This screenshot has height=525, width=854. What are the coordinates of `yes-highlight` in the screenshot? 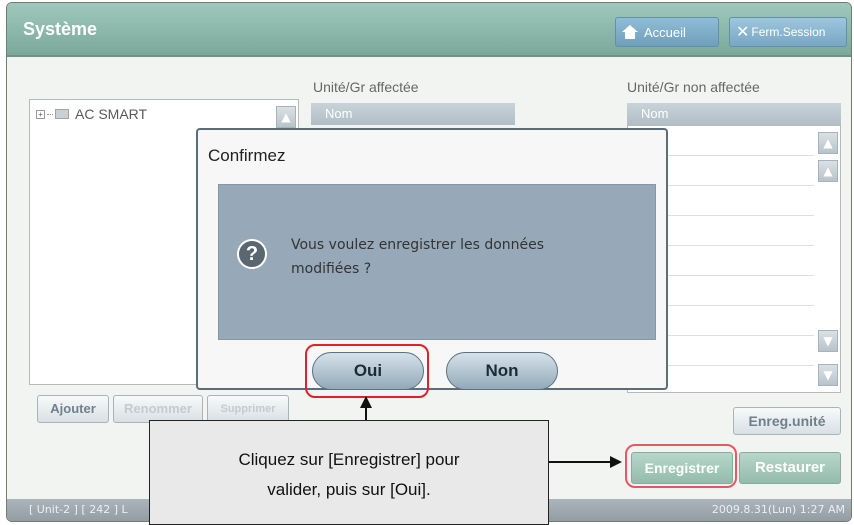 It's located at (367, 371).